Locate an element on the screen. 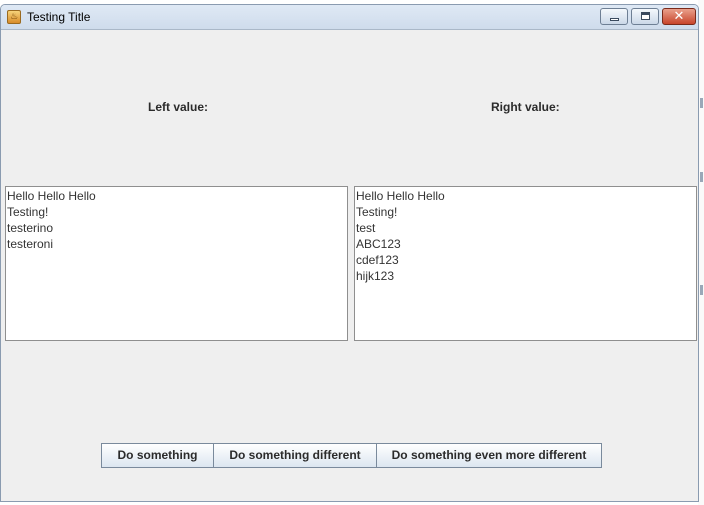 The height and width of the screenshot is (505, 704). left-value-label: Left value: is located at coordinates (178, 107).